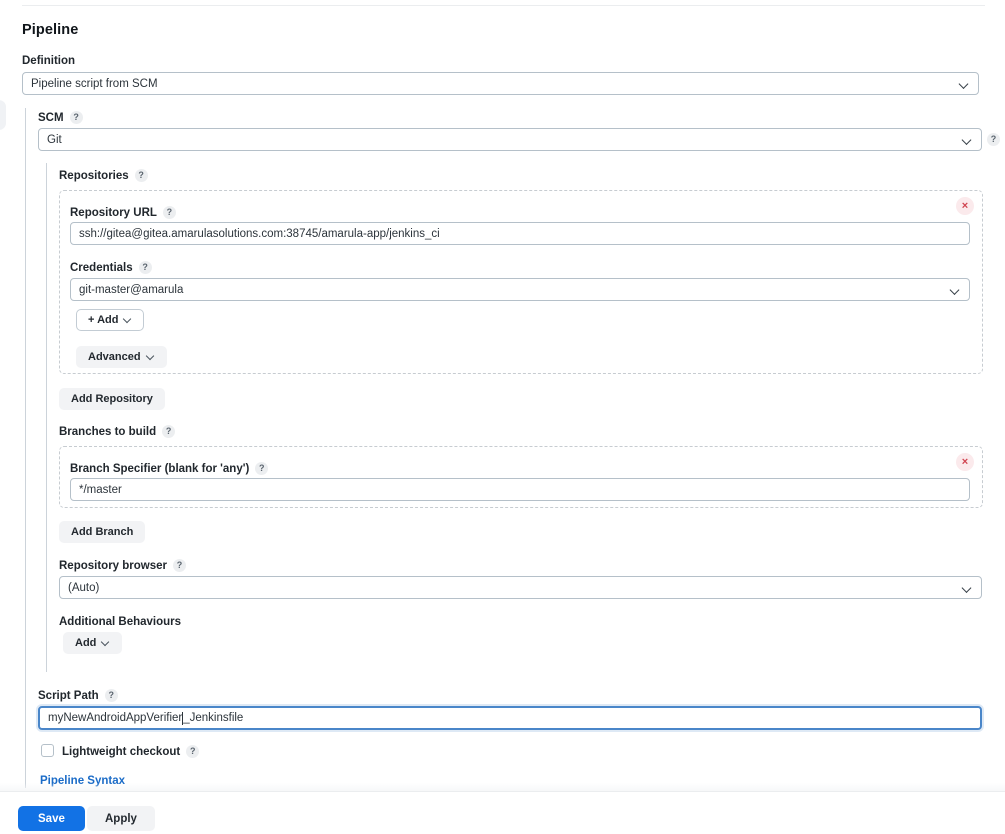 This screenshot has width=1005, height=834. What do you see at coordinates (520, 587) in the screenshot?
I see `repository-browser-select: (Auto)` at bounding box center [520, 587].